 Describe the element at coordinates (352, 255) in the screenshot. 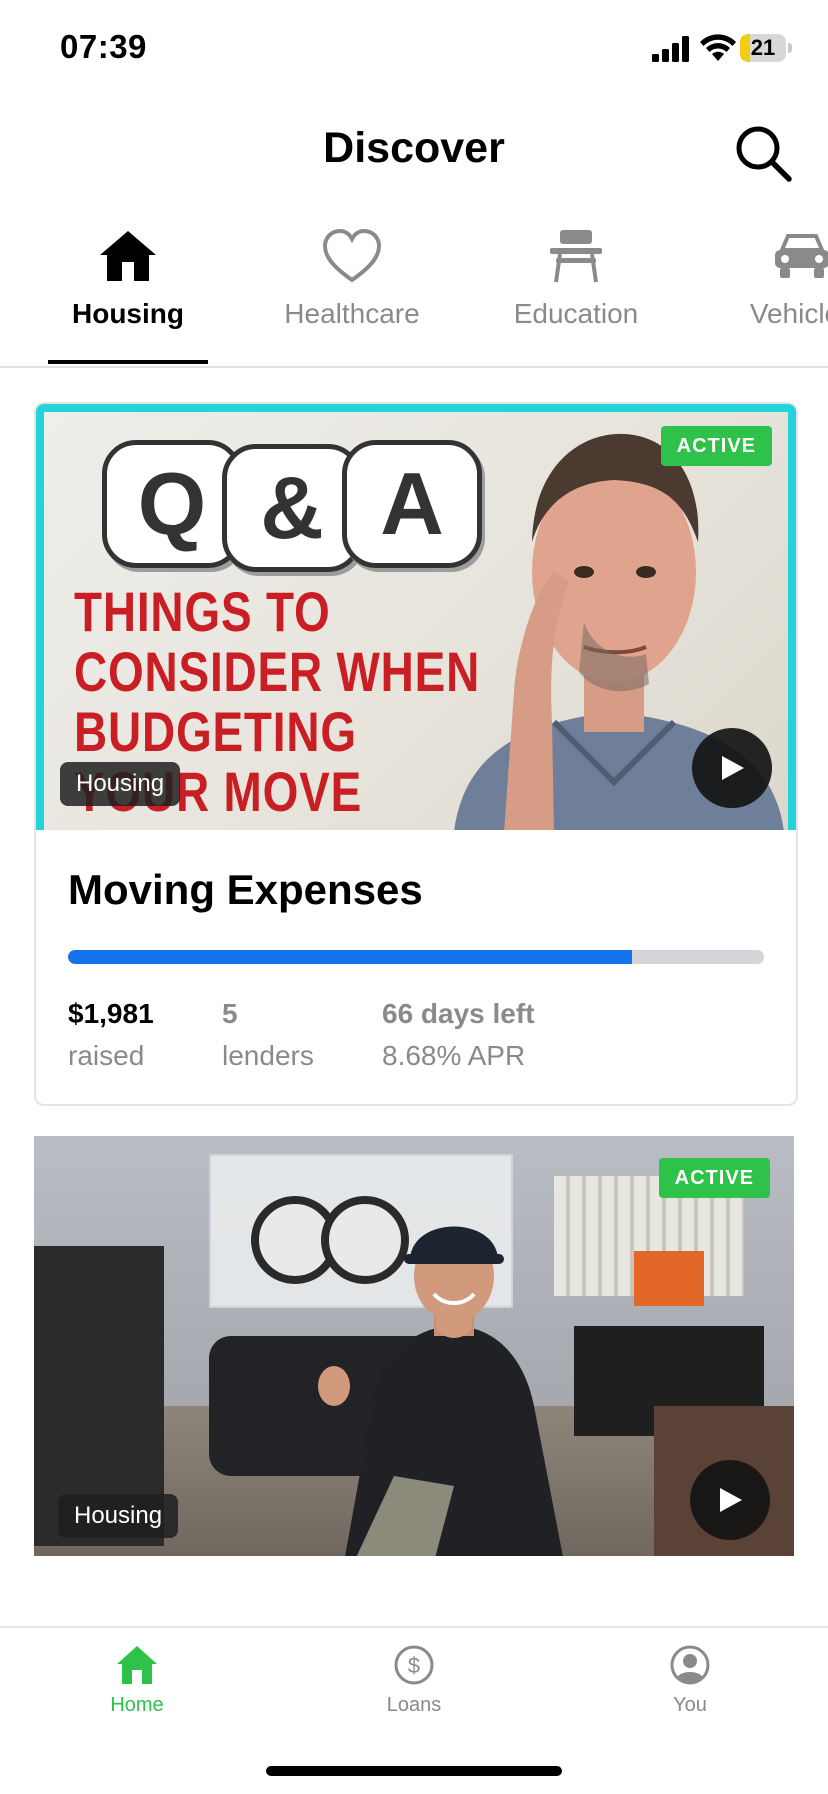

I see `heart-icon` at that location.